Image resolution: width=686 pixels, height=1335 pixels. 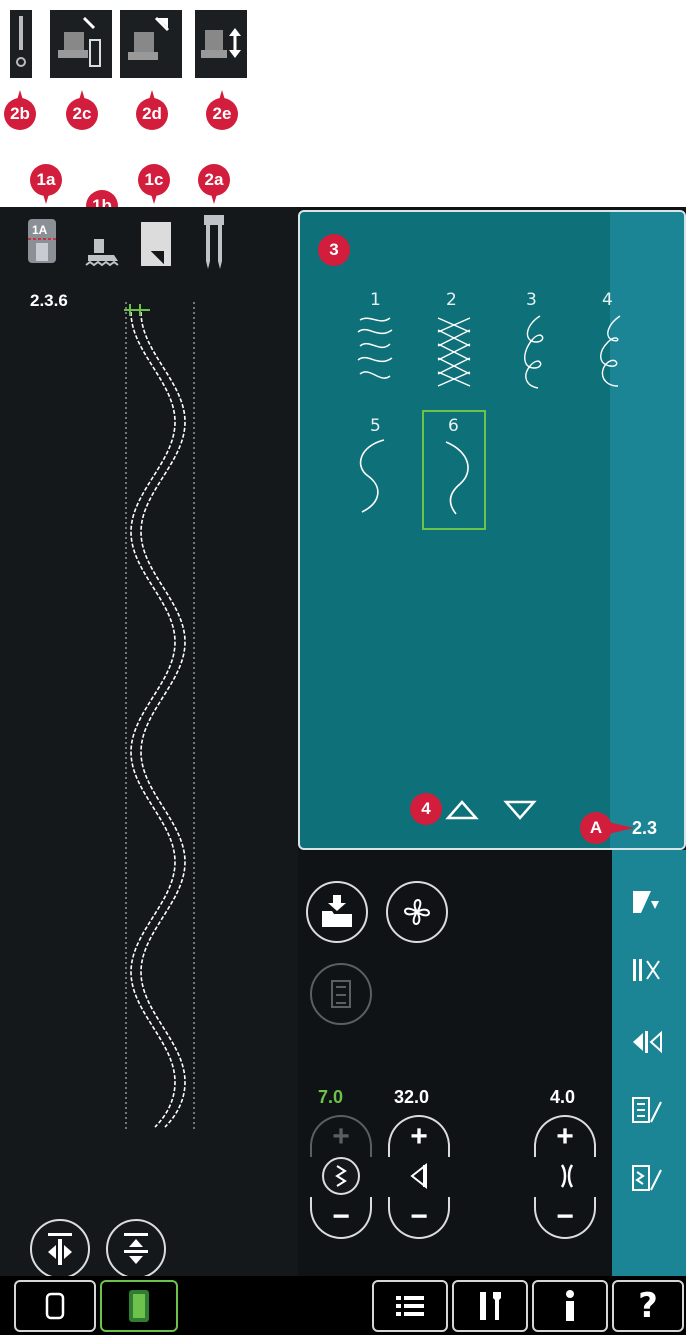 I want to click on stitch-edit-icon, so click(x=647, y=1178).